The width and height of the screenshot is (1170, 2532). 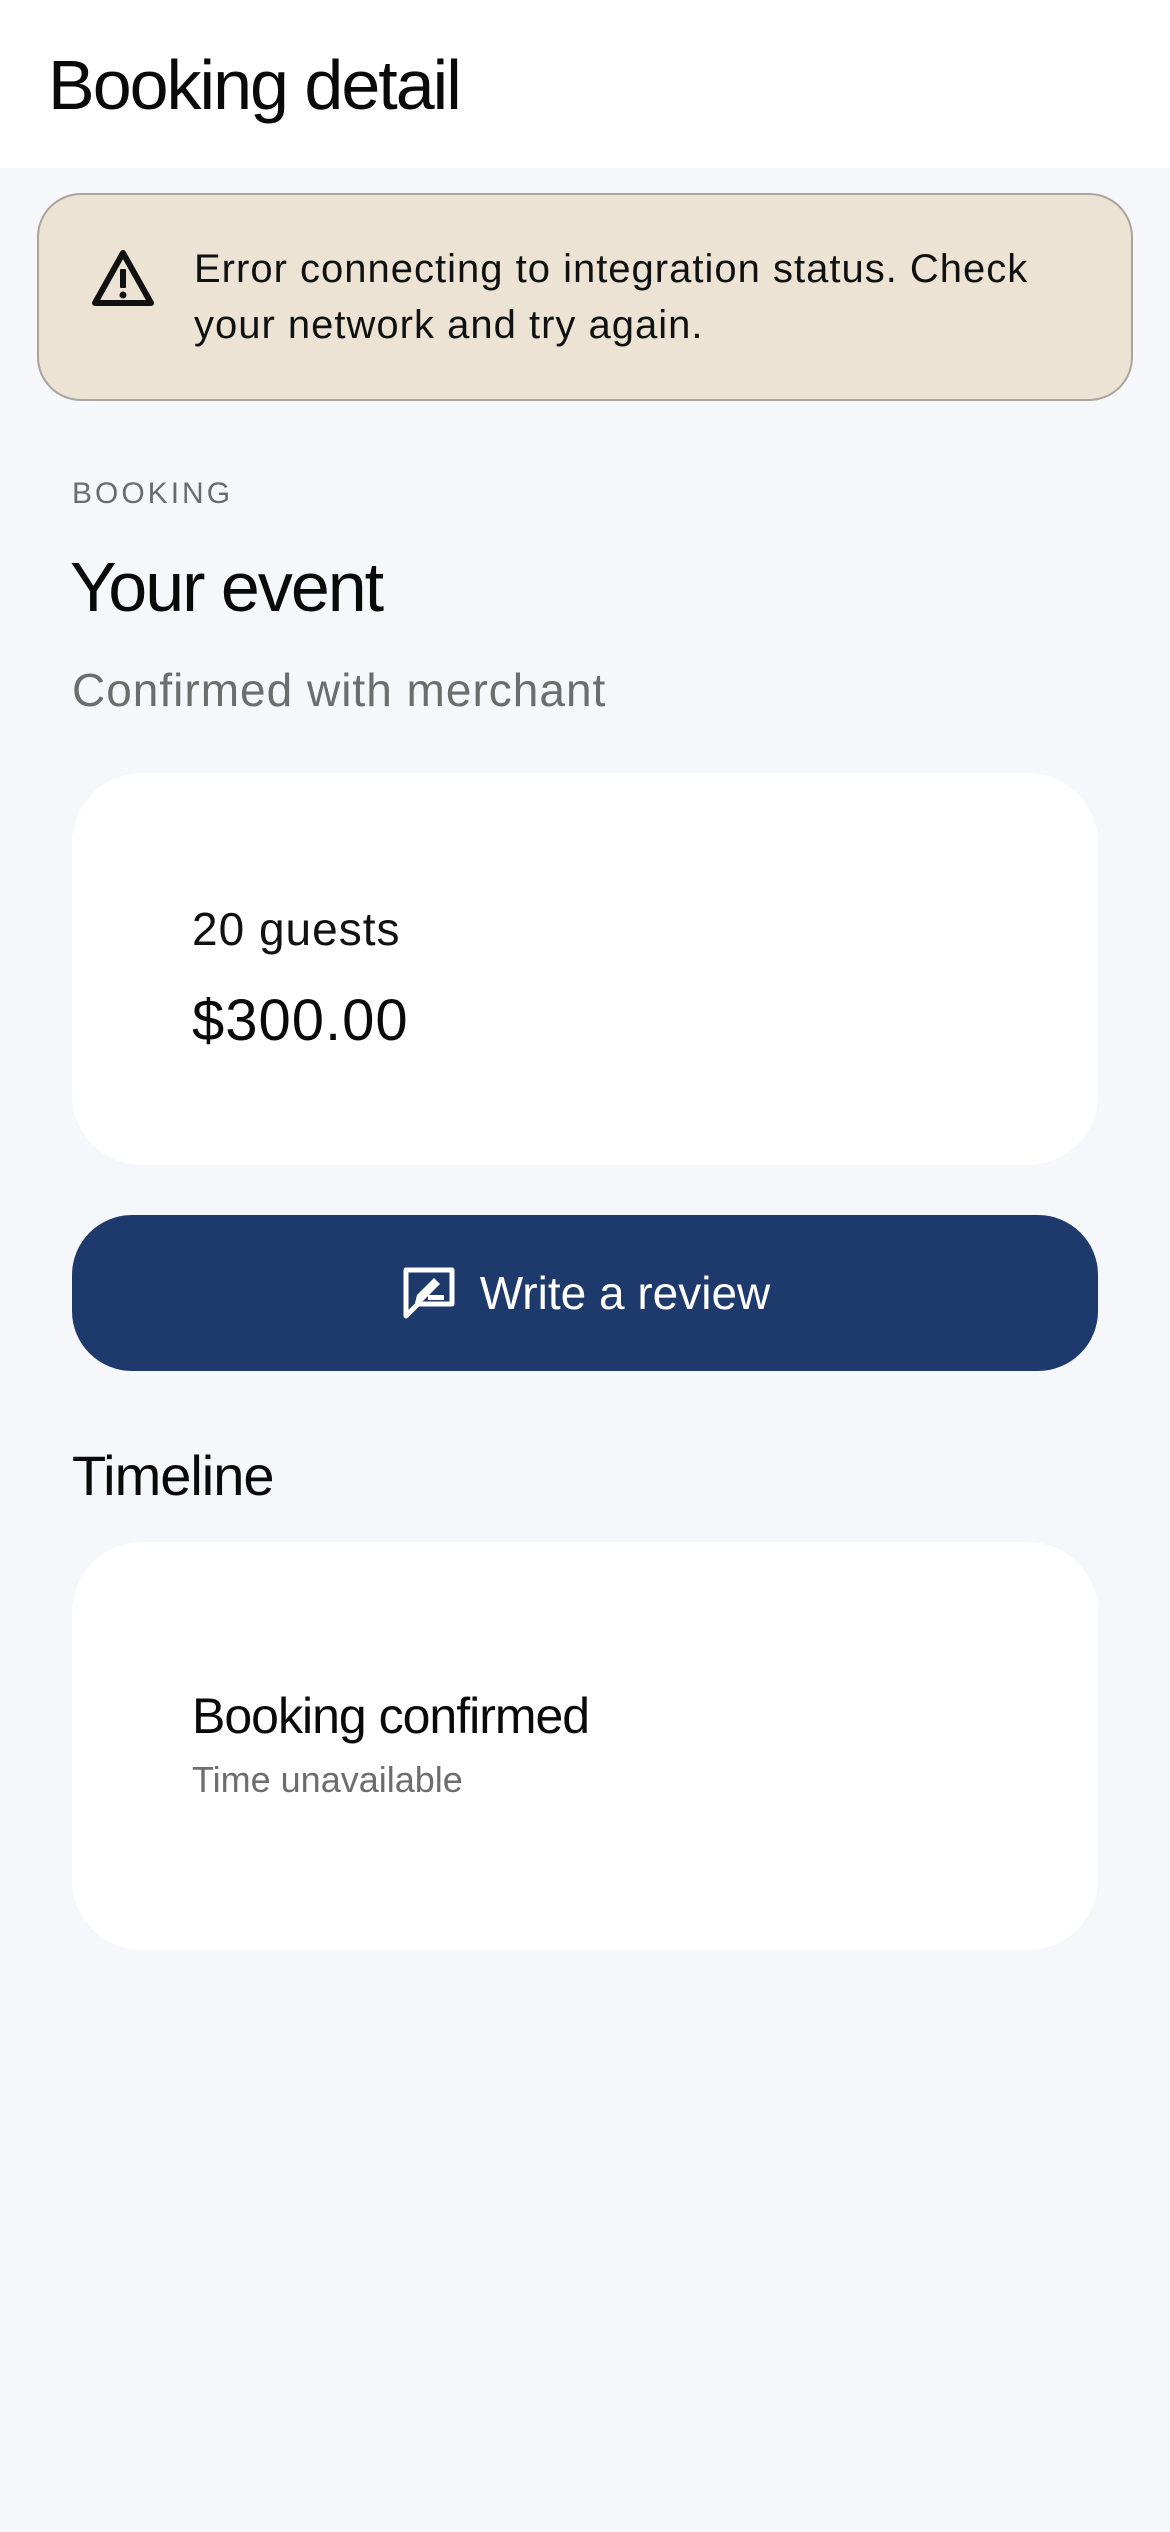 I want to click on booking-eyebrow: BOOKING, so click(x=153, y=493).